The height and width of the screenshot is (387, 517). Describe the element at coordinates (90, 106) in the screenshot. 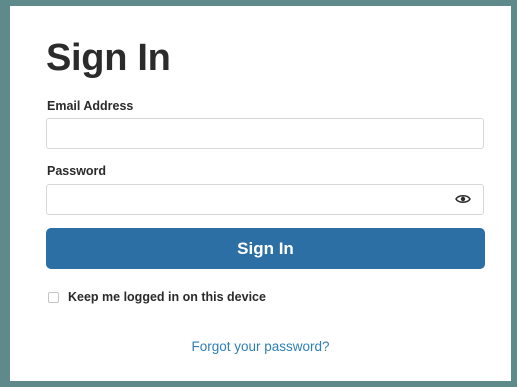

I see `email-label: Email Address` at that location.